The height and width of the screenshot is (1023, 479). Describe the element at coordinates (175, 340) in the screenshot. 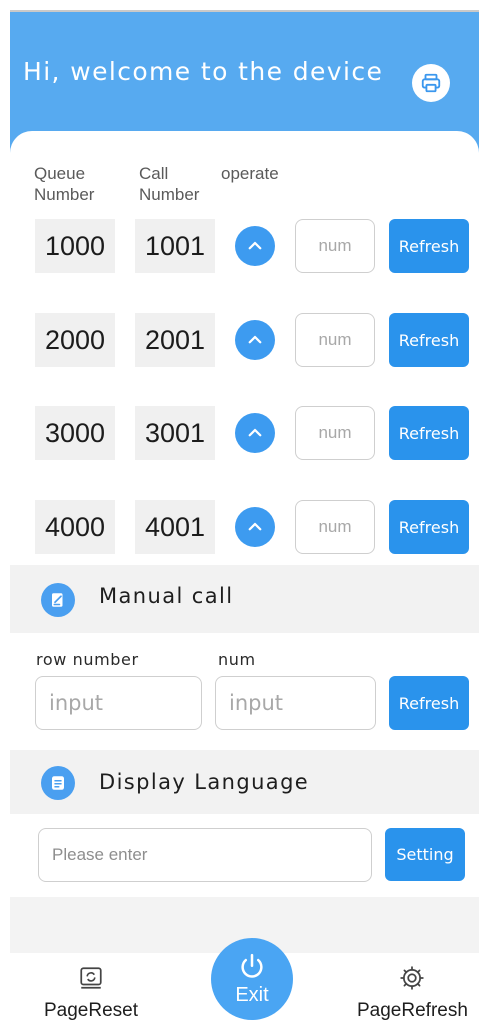

I see `call-number-cell: 2001` at that location.